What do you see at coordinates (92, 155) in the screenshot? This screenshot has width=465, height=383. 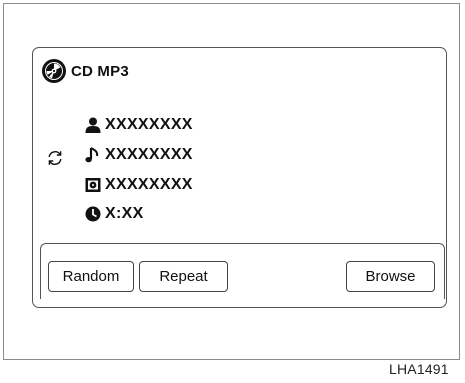 I see `song-music-note-icon` at bounding box center [92, 155].